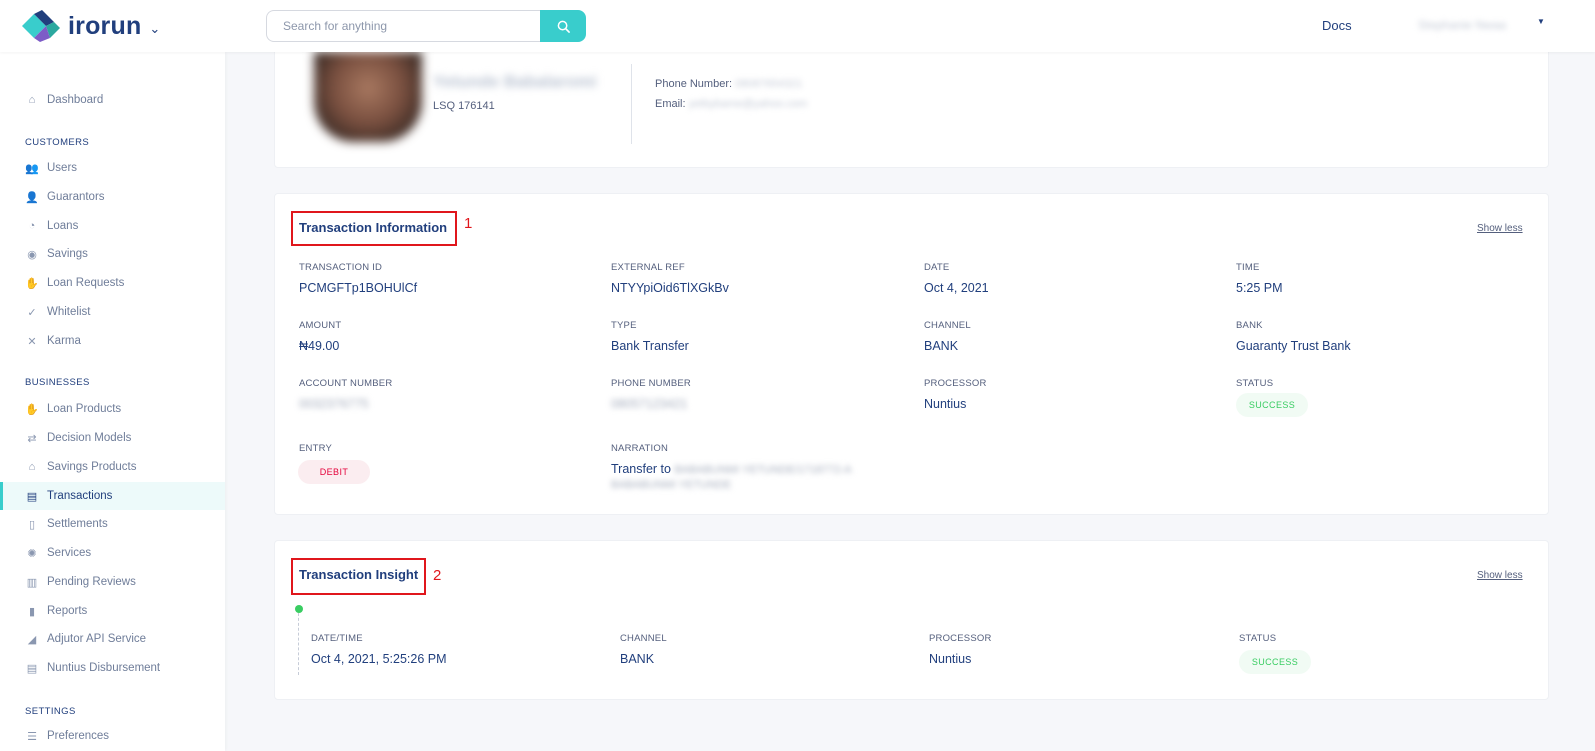  What do you see at coordinates (32, 553) in the screenshot?
I see `galaxy-icon: ✺` at bounding box center [32, 553].